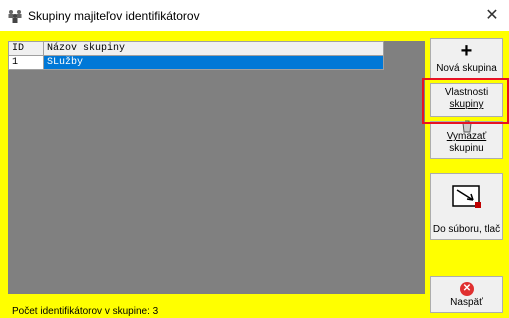 This screenshot has height=318, width=509. I want to click on export-print-button: Do súboru, tlač, so click(466, 206).